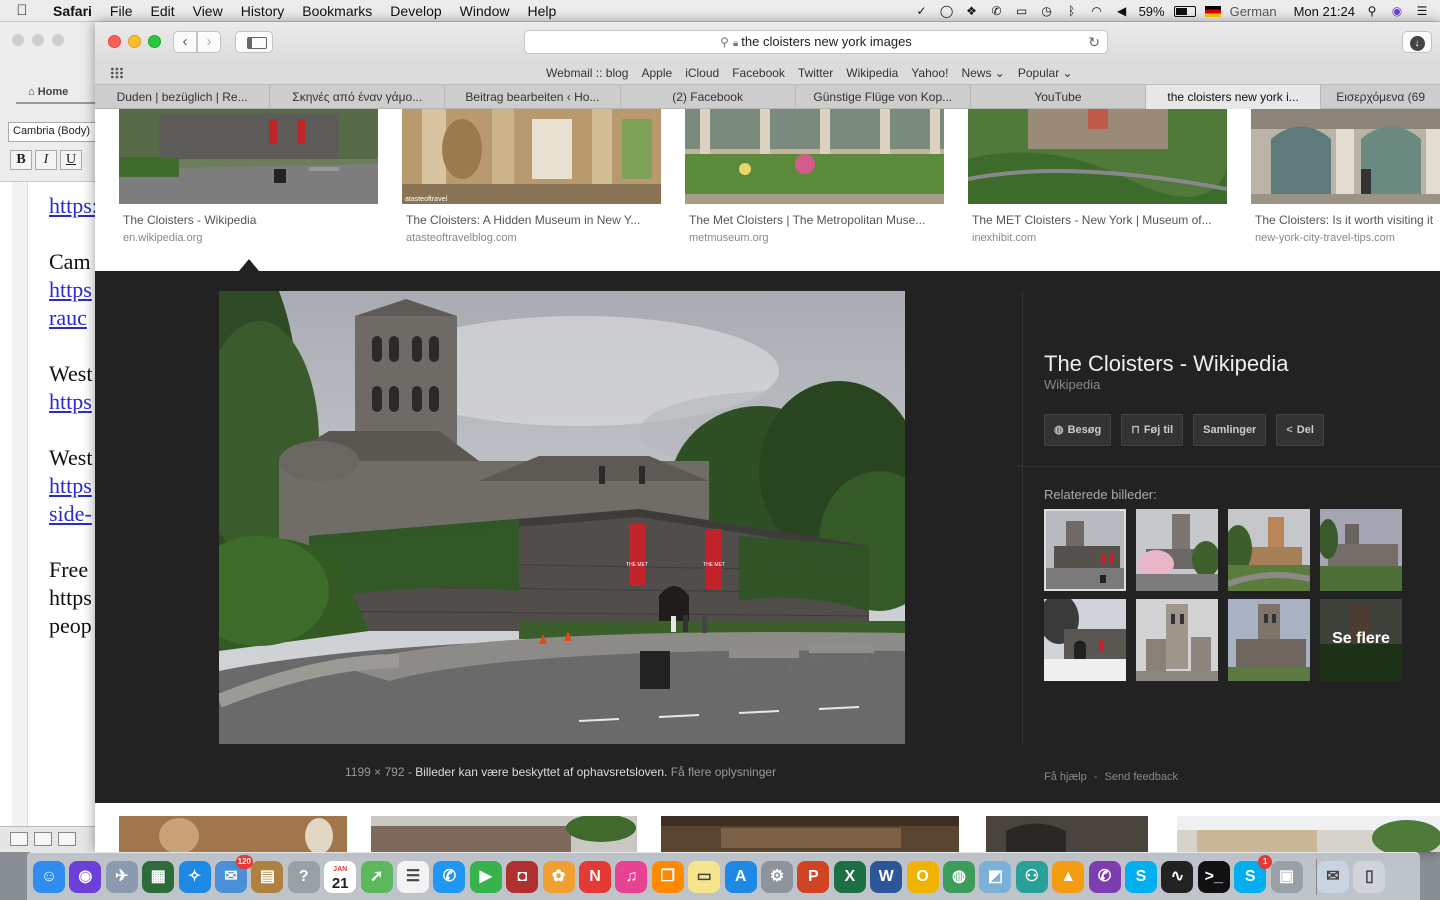 The image size is (1440, 900). I want to click on show-all-tabs-grid-icon, so click(117, 73).